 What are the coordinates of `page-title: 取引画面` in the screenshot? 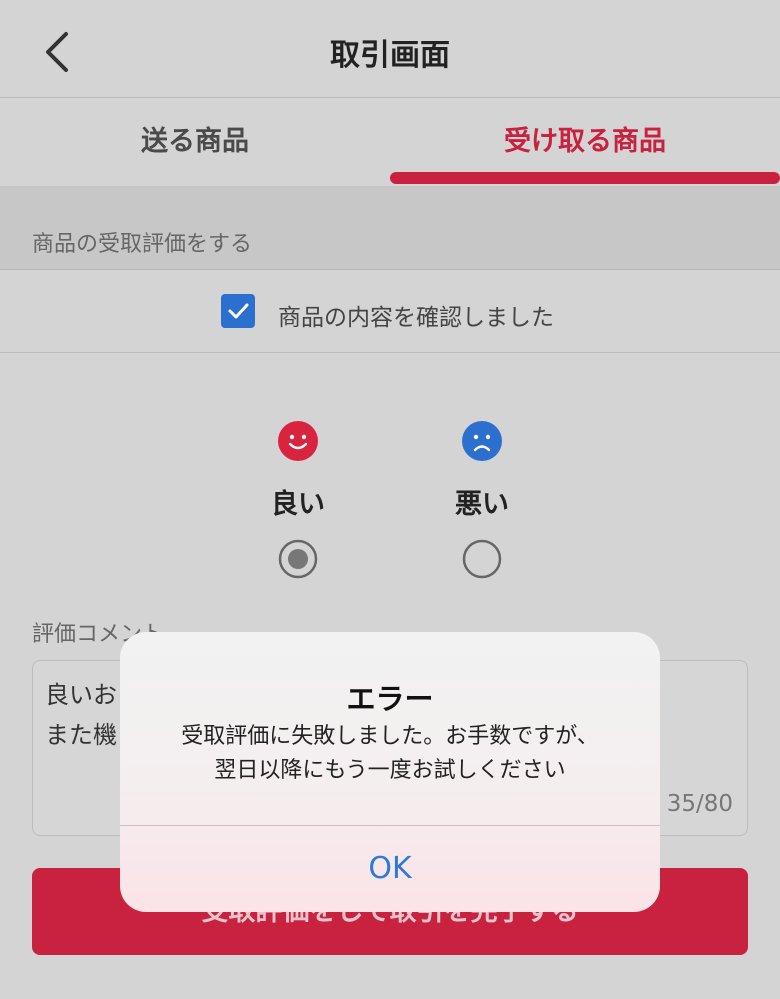 It's located at (390, 55).